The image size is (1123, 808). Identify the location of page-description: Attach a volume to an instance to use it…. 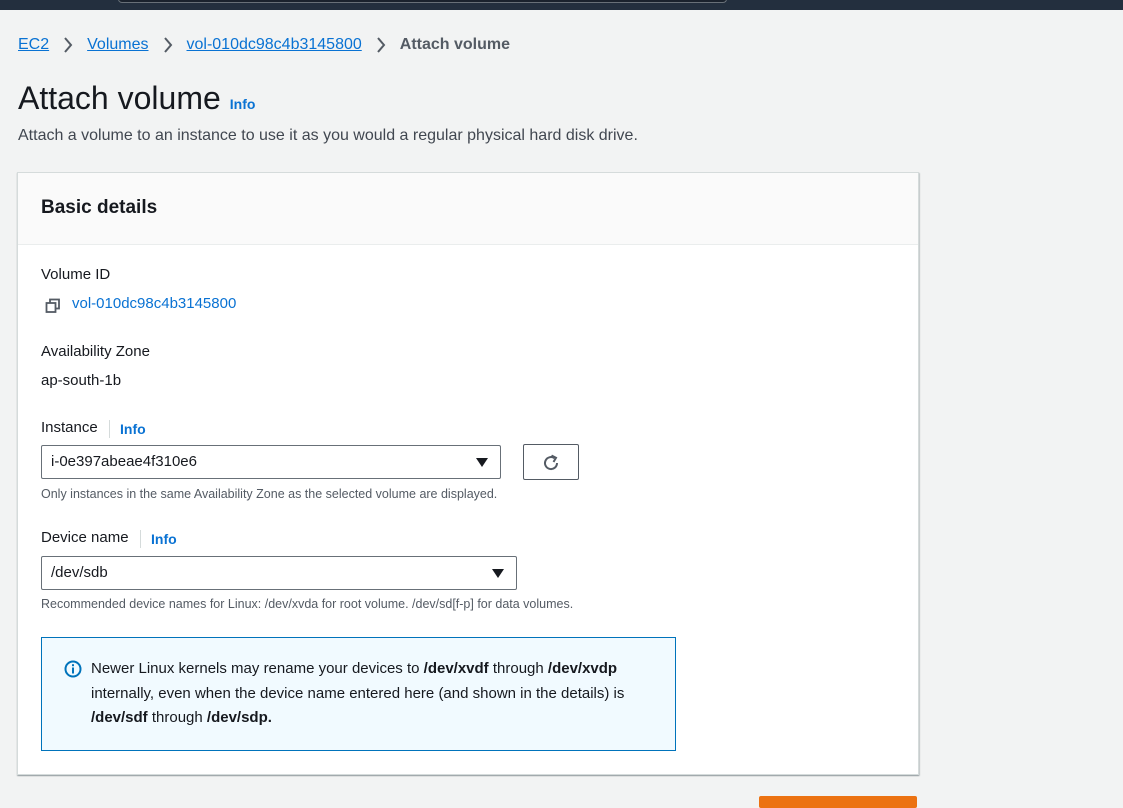
(328, 135).